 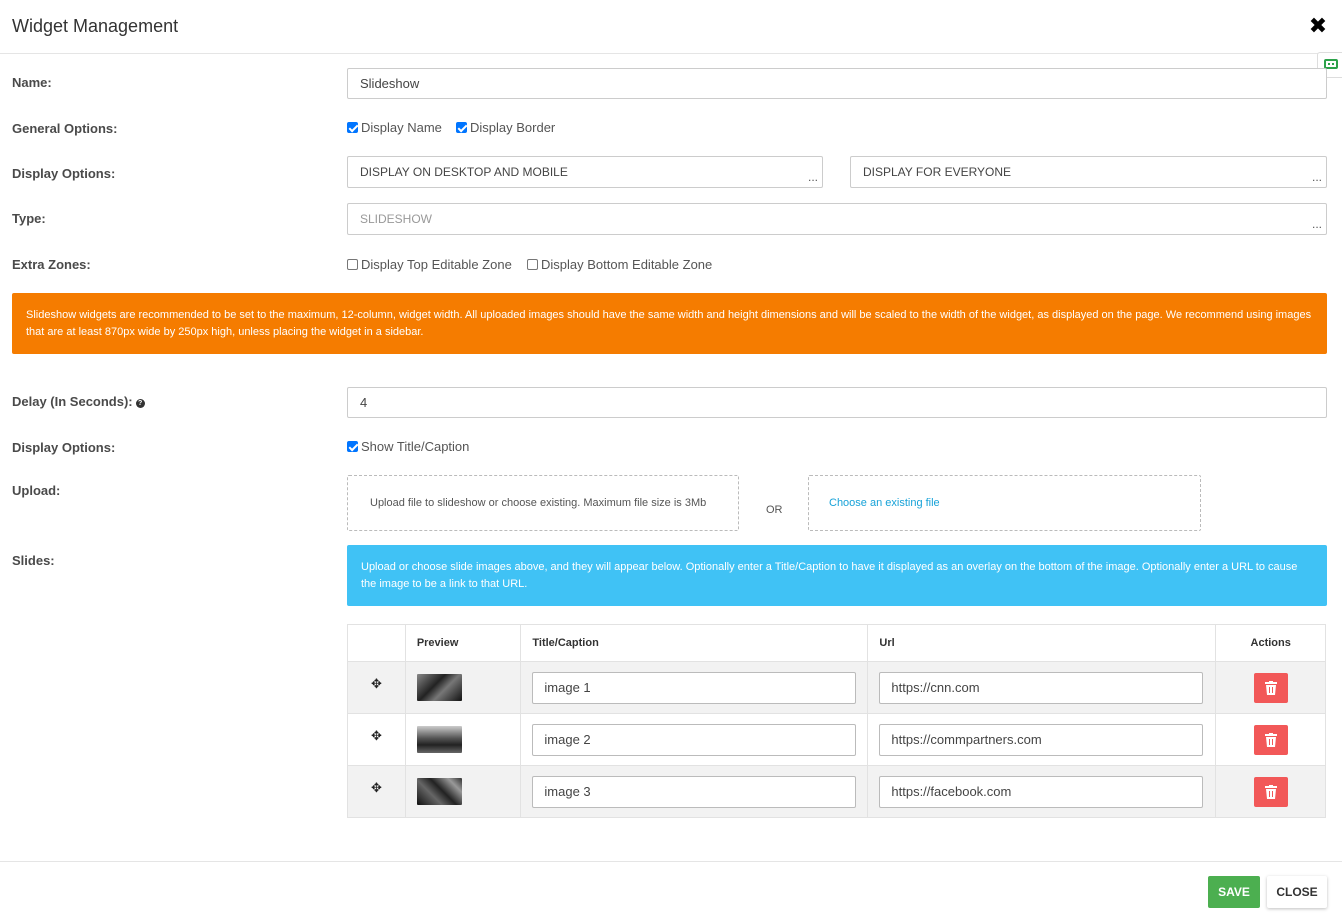 I want to click on actions-header: Actions, so click(x=1270, y=643).